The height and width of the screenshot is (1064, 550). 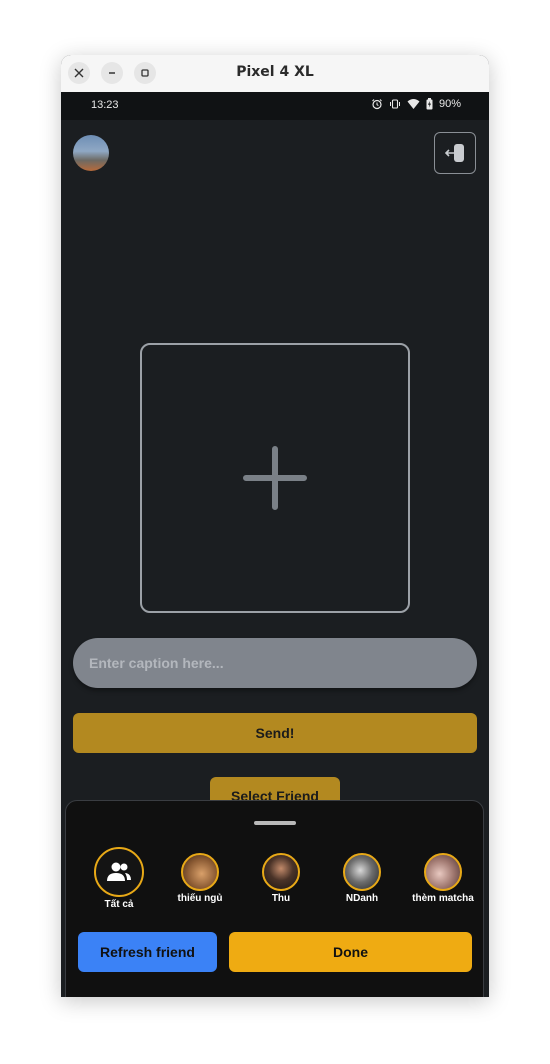 I want to click on send-button: Send!, so click(x=275, y=733).